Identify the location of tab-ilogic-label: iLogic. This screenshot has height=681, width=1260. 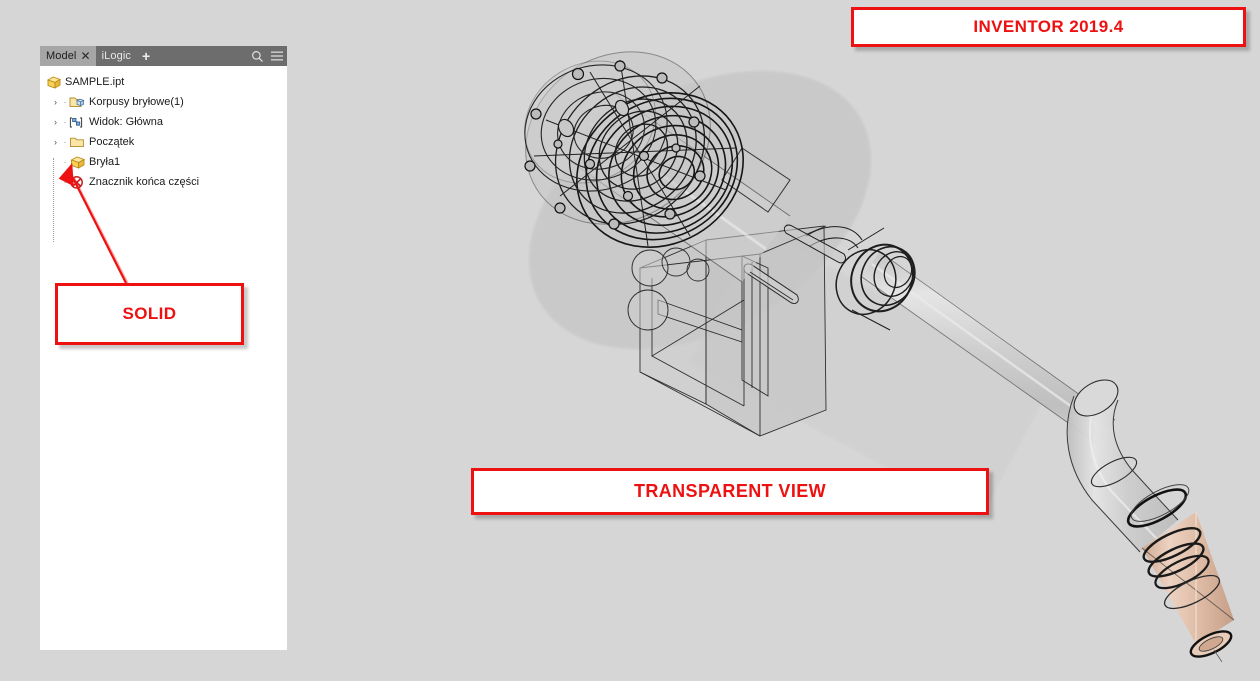
(116, 56).